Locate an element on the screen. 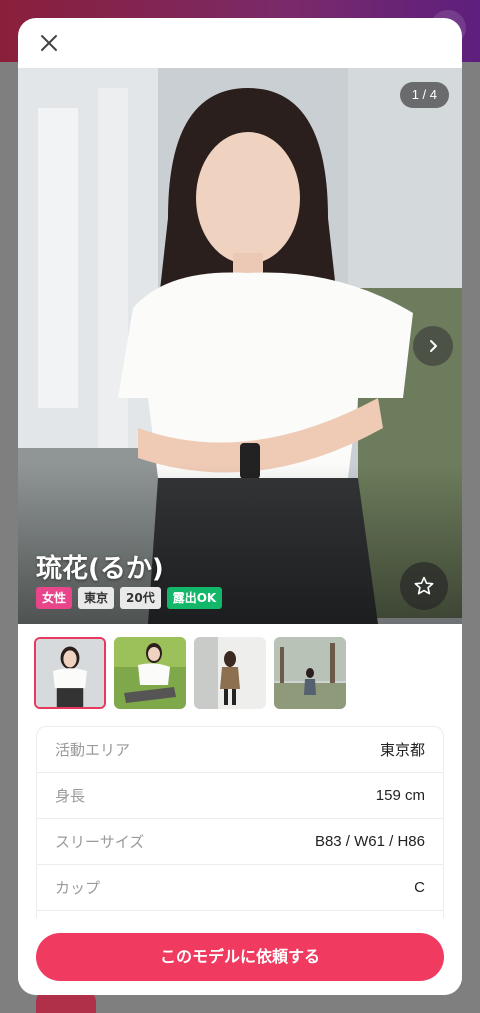  tag-area: 東京 is located at coordinates (96, 598).